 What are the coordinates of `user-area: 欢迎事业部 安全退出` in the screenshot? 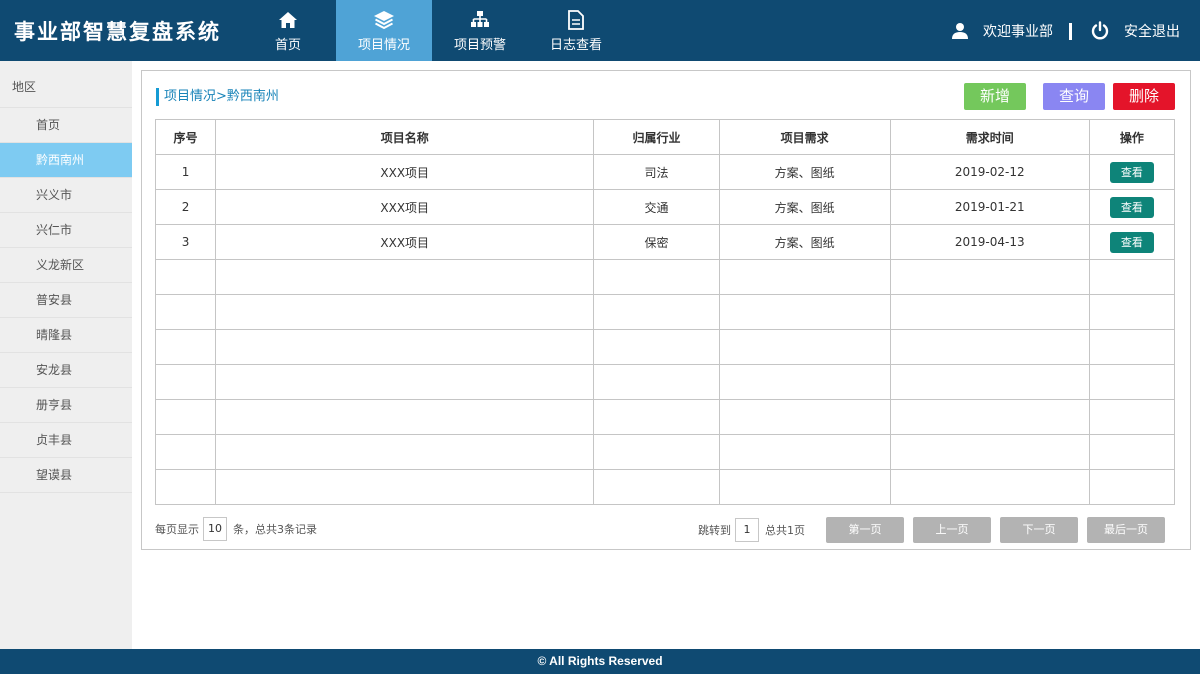 It's located at (1065, 31).